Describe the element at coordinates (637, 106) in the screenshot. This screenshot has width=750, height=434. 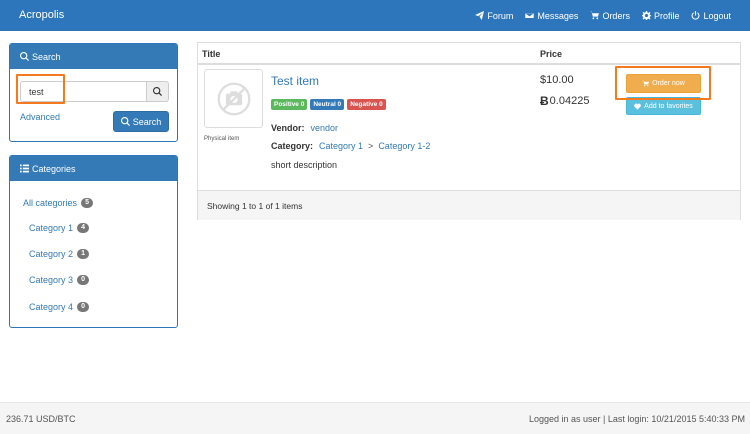
I see `heart-icon` at that location.